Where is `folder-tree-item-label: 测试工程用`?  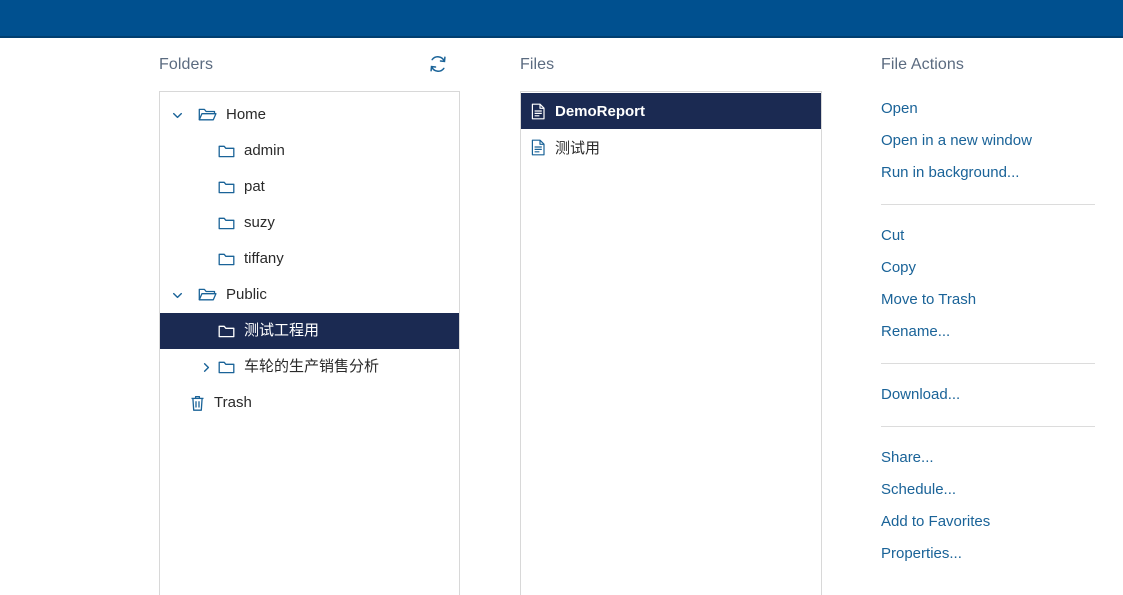 folder-tree-item-label: 测试工程用 is located at coordinates (282, 330).